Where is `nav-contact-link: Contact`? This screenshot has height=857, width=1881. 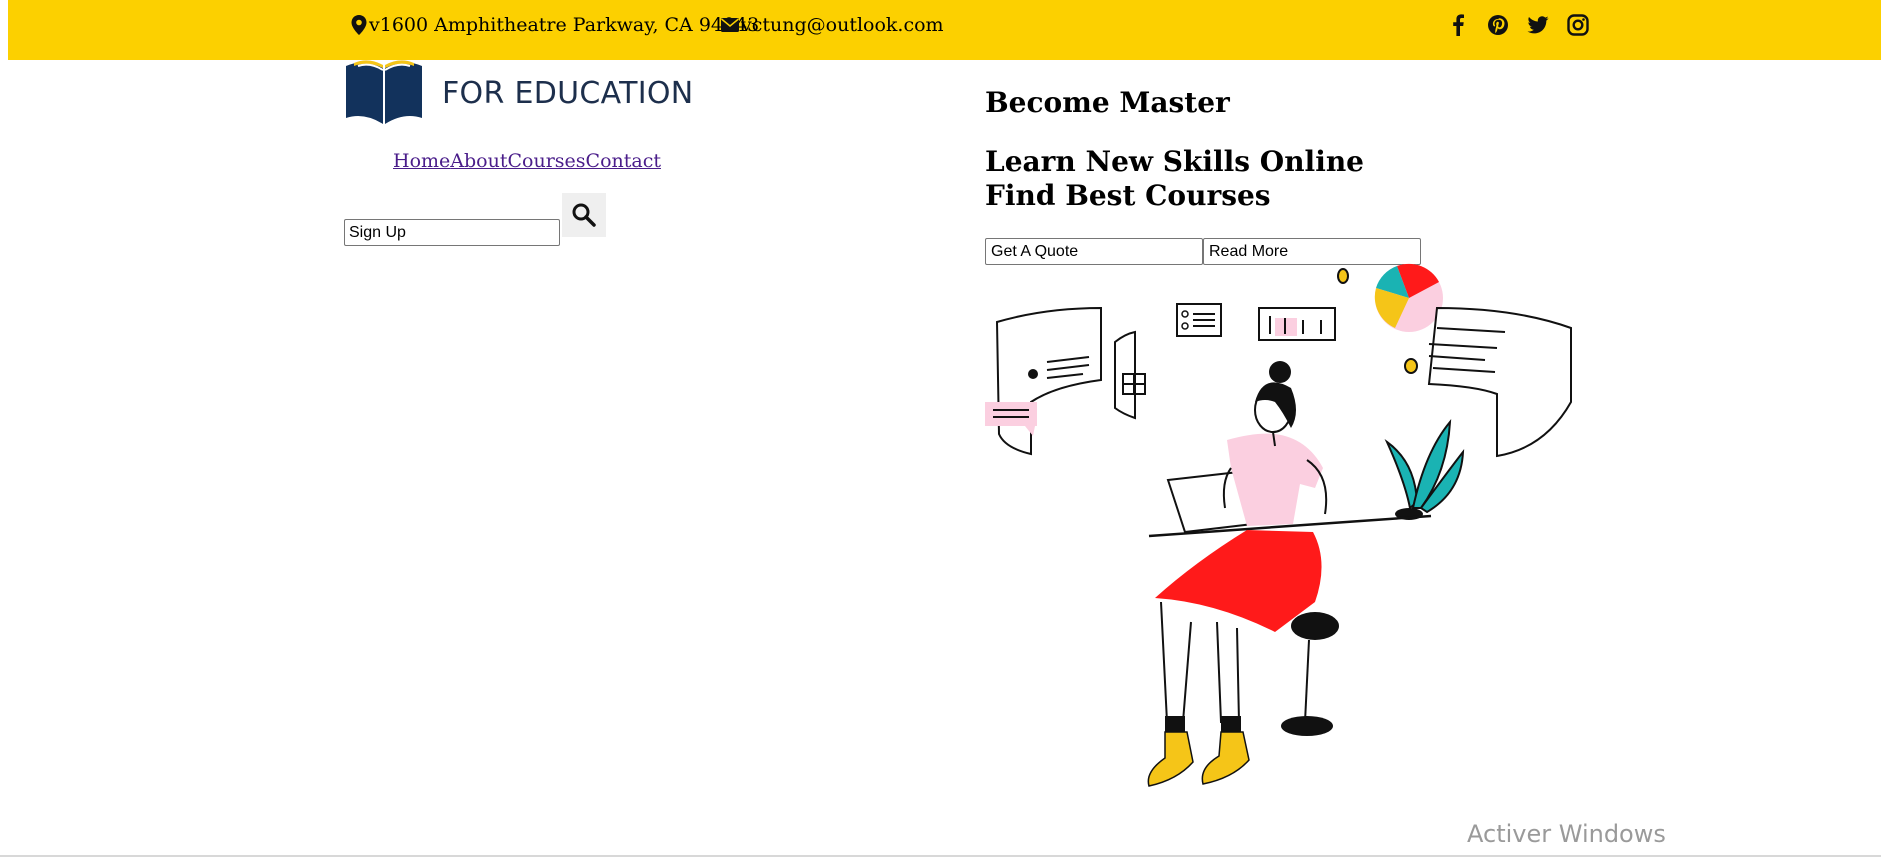 nav-contact-link: Contact is located at coordinates (623, 161).